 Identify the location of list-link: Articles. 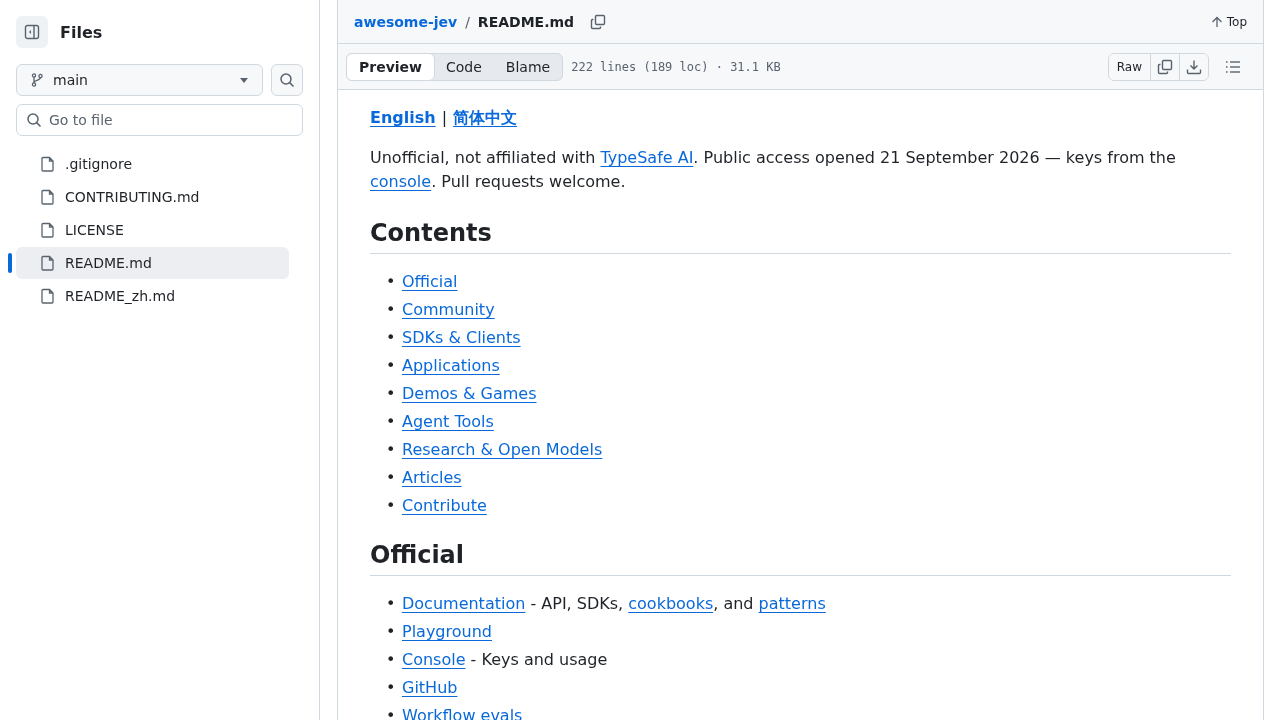
(432, 478).